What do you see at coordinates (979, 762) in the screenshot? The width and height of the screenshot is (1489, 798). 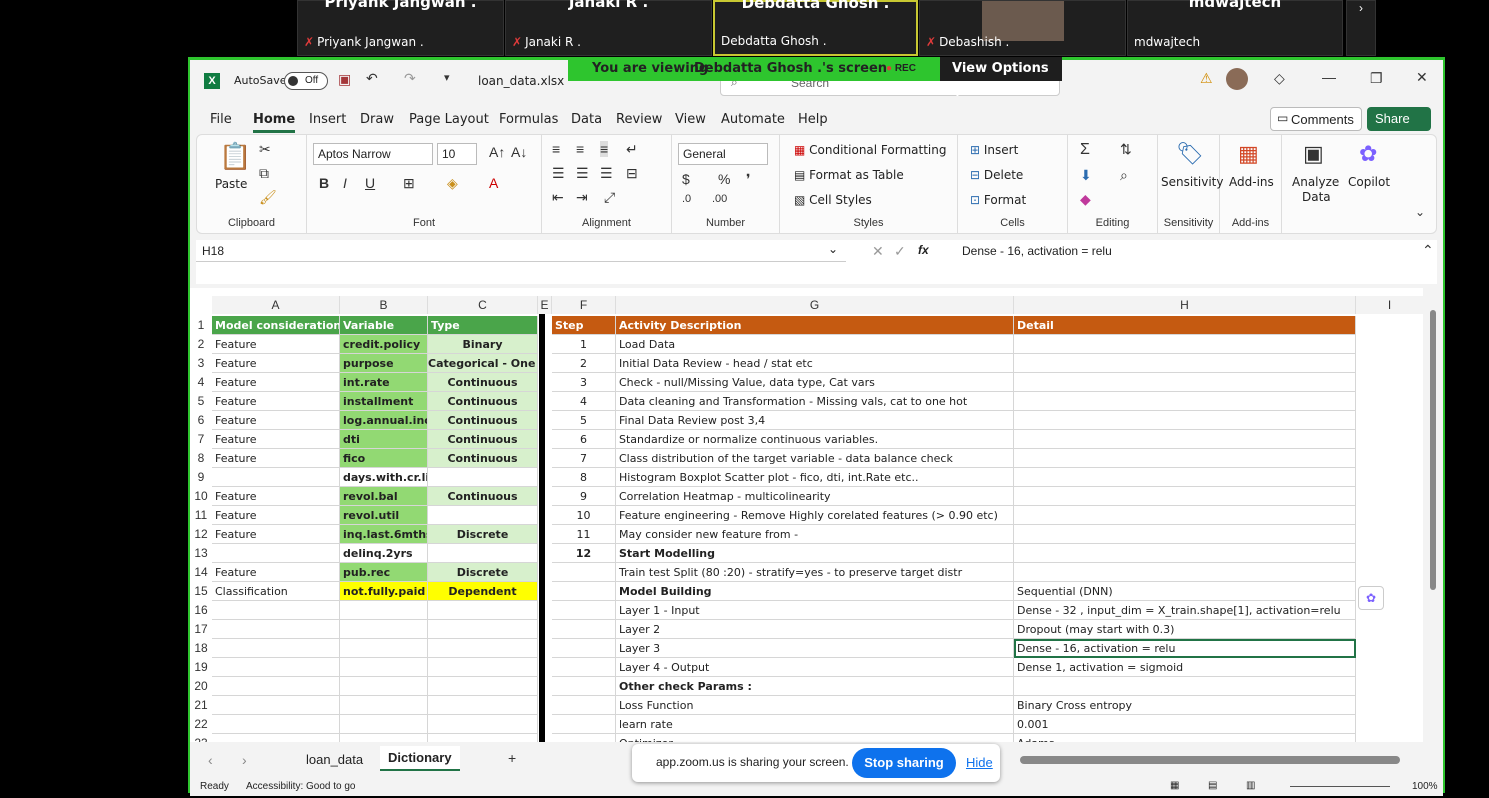 I see `hide-button: Hide` at bounding box center [979, 762].